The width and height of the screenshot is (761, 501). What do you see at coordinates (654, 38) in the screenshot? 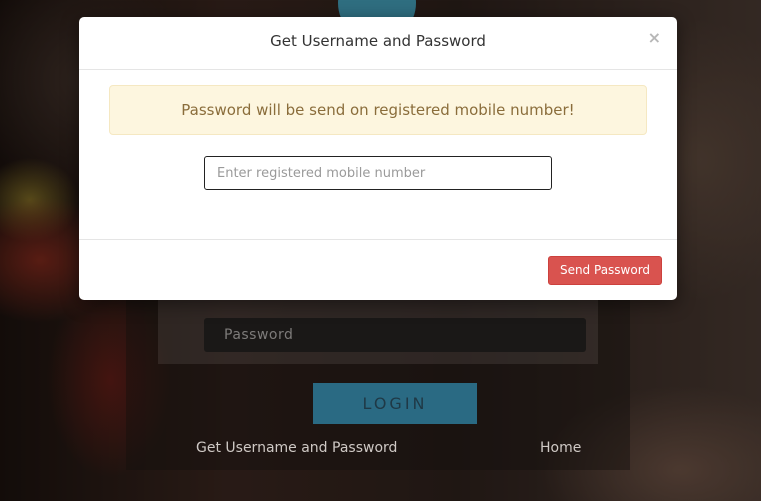
I see `close-icon: ×` at bounding box center [654, 38].